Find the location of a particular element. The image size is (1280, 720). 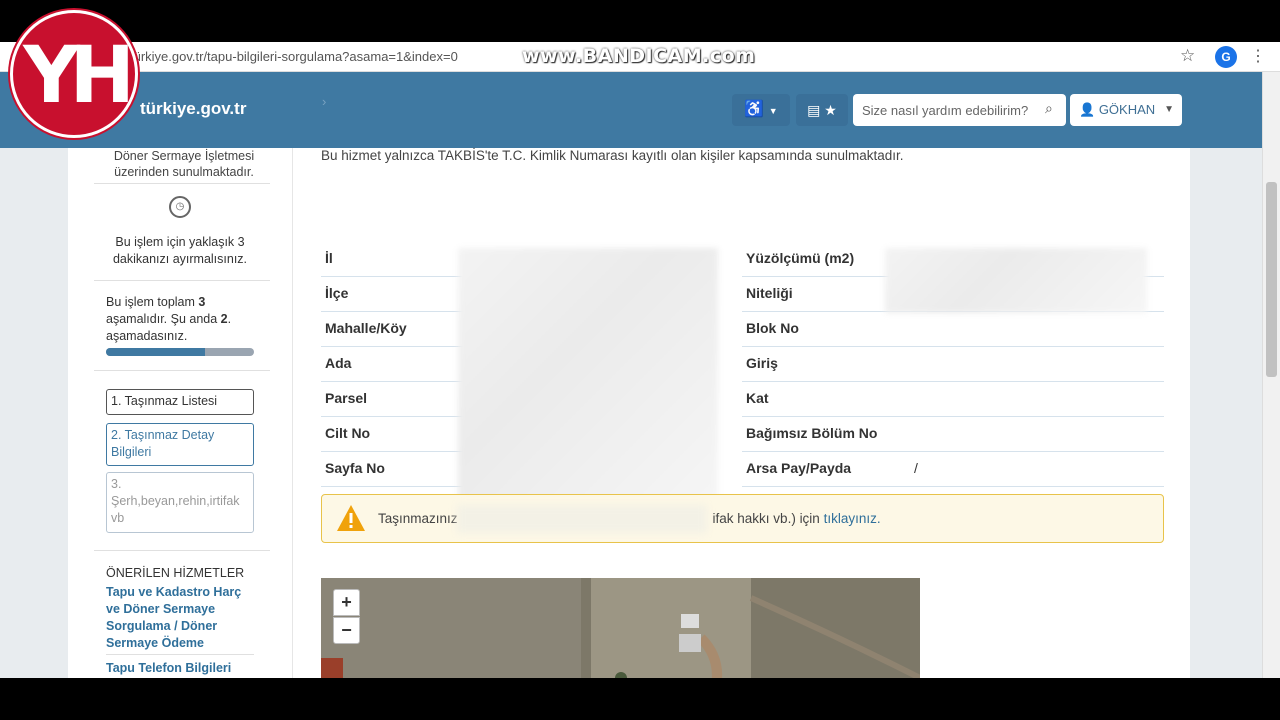

field-label: Cilt No is located at coordinates (348, 433).